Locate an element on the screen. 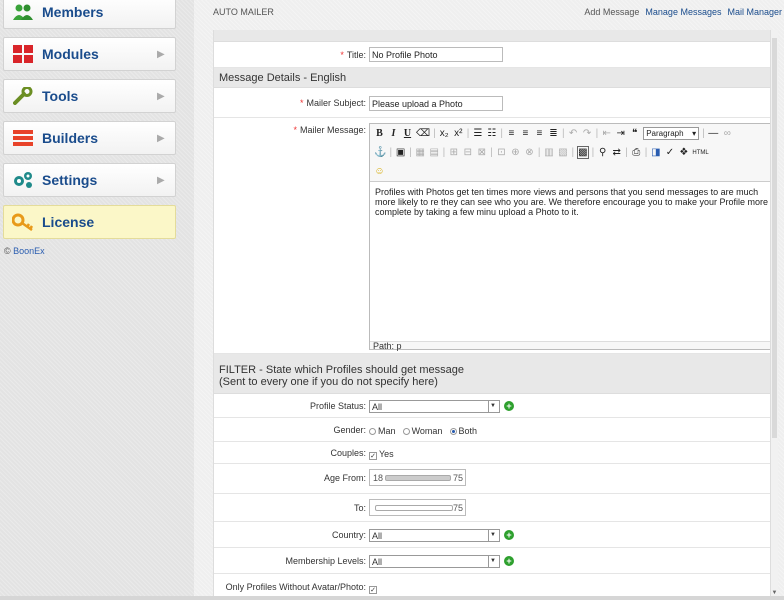 This screenshot has width=784, height=600. link-icon: ∞ is located at coordinates (727, 133).